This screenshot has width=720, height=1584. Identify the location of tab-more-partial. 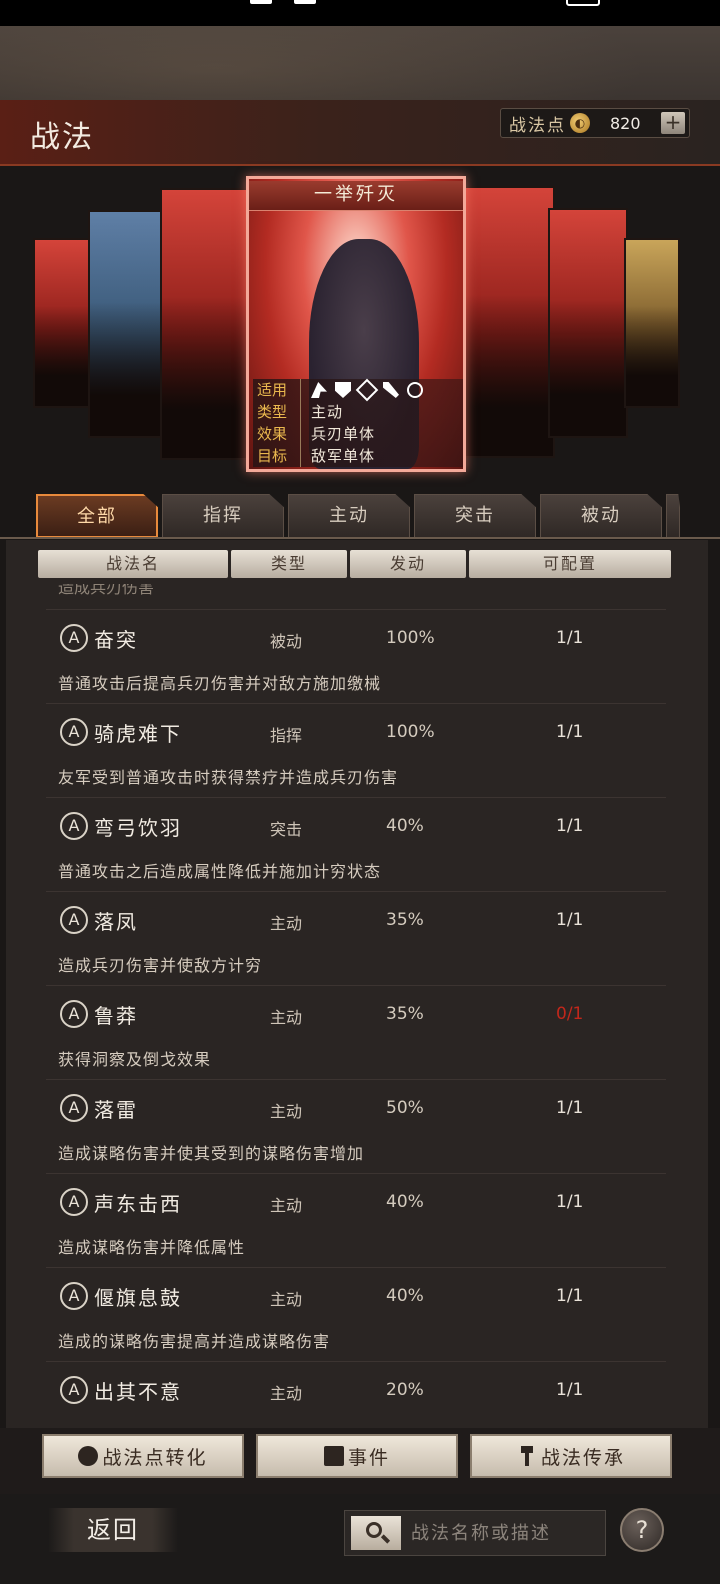
(673, 516).